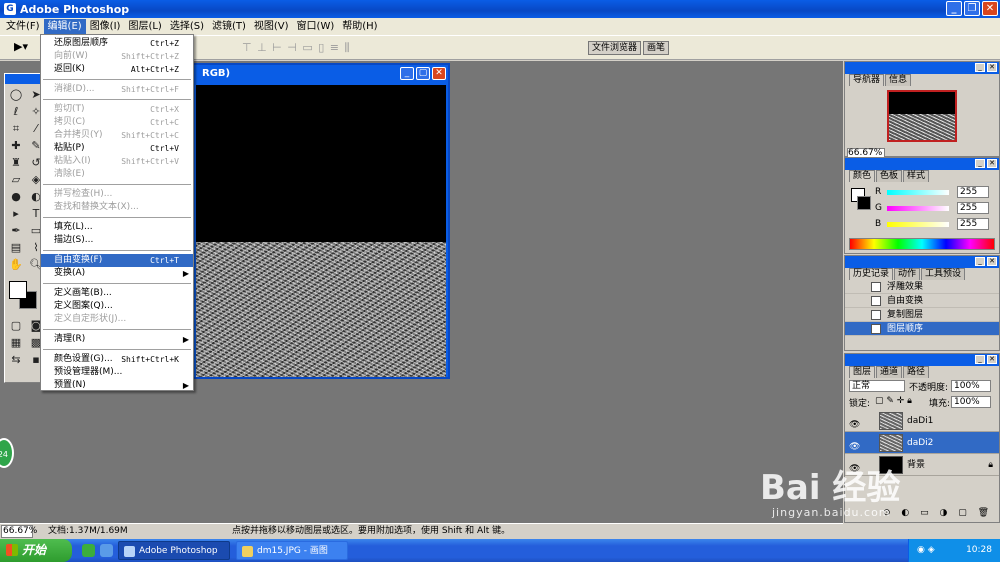 This screenshot has height=562, width=1000. Describe the element at coordinates (117, 148) in the screenshot. I see `edit-menu-item: 粘贴(P) Ctrl+V` at that location.